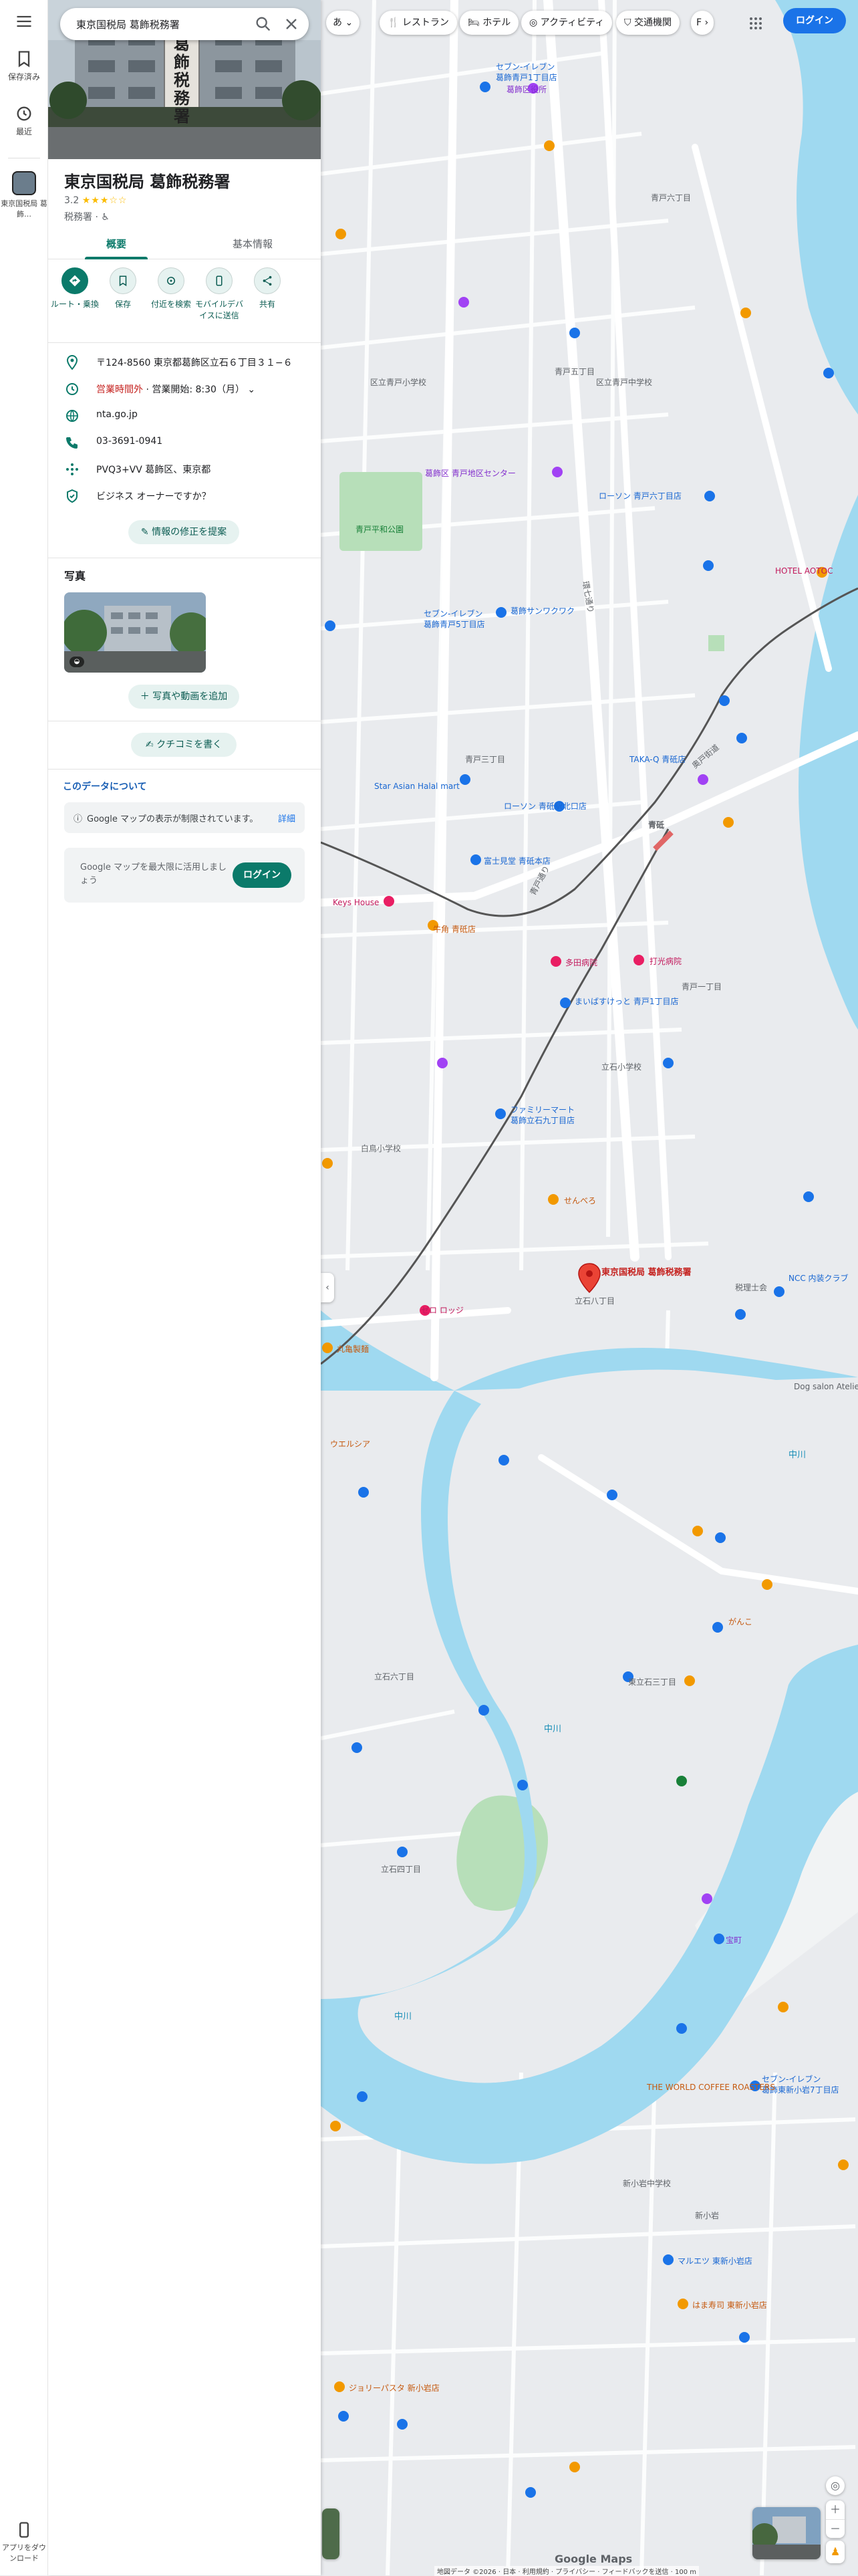 Image resolution: width=858 pixels, height=2576 pixels. Describe the element at coordinates (72, 389) in the screenshot. I see `clock-icon` at that location.